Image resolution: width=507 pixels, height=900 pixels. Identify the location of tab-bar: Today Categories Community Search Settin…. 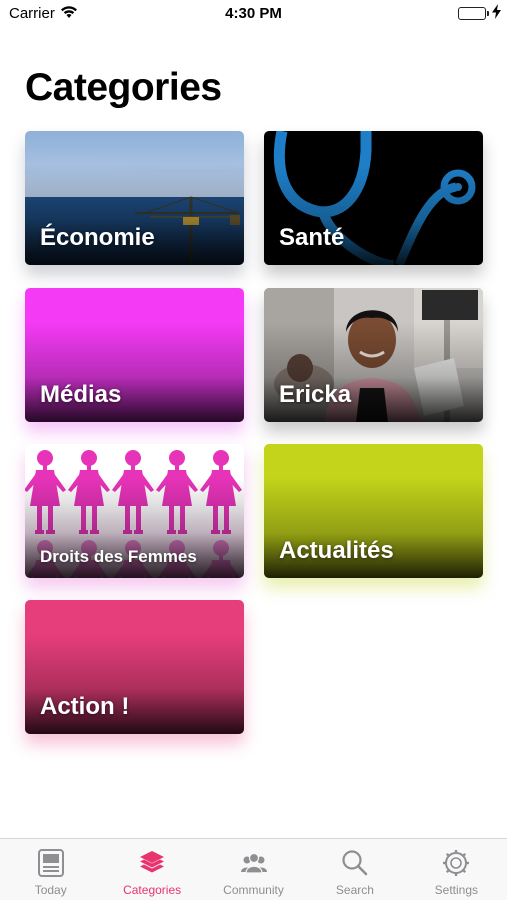
(253, 869).